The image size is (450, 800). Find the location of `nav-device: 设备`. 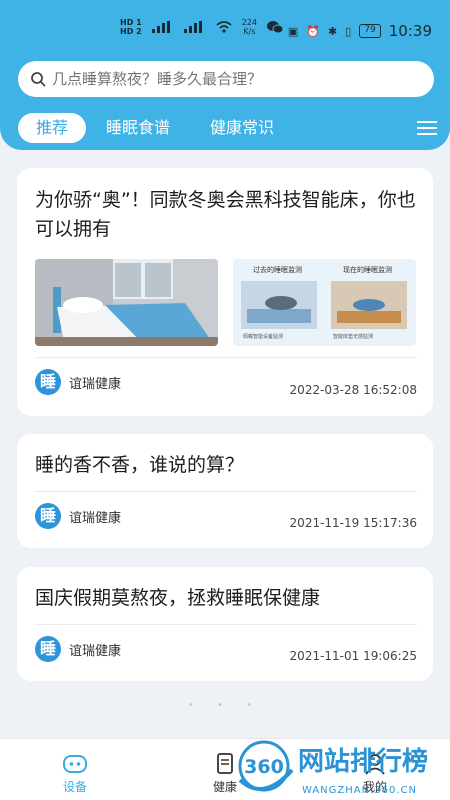

nav-device: 设备 is located at coordinates (75, 769).